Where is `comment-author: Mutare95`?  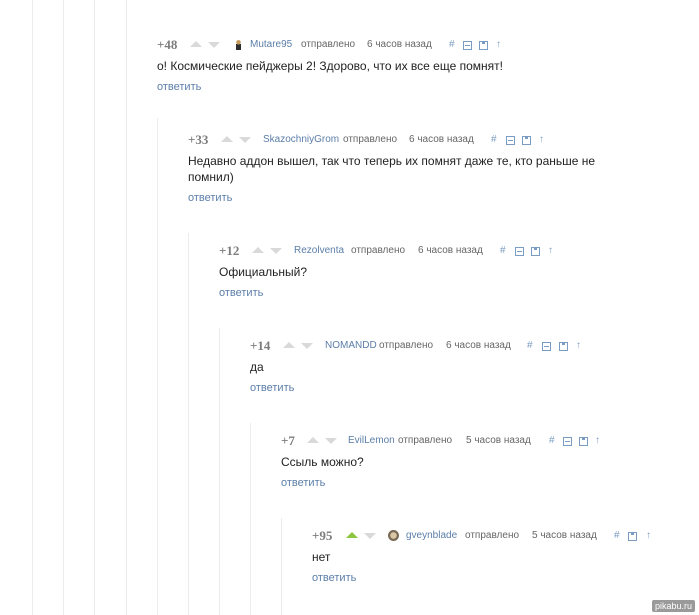 comment-author: Mutare95 is located at coordinates (271, 45).